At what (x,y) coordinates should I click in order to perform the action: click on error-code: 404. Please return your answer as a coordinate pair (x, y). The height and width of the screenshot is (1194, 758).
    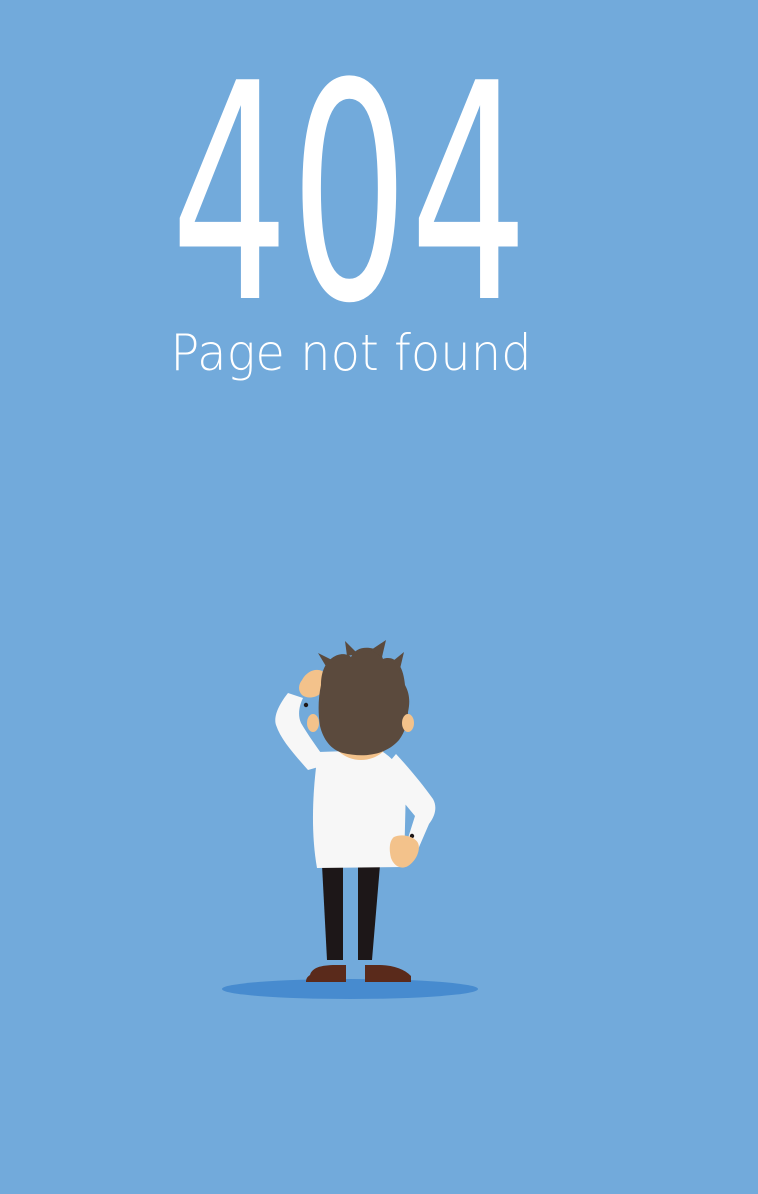
    Looking at the image, I should click on (350, 194).